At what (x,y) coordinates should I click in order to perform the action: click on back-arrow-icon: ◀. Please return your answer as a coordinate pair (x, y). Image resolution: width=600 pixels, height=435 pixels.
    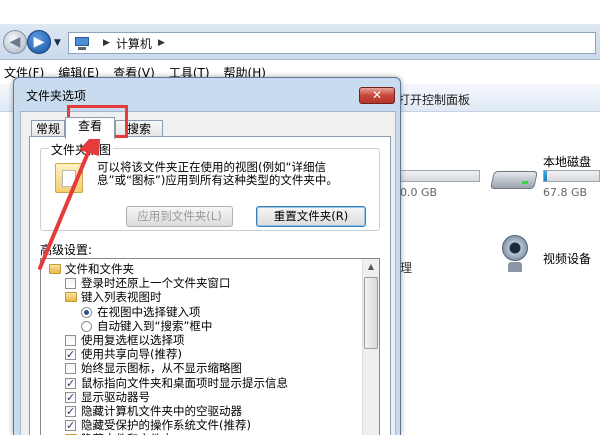
    Looking at the image, I should click on (15, 42).